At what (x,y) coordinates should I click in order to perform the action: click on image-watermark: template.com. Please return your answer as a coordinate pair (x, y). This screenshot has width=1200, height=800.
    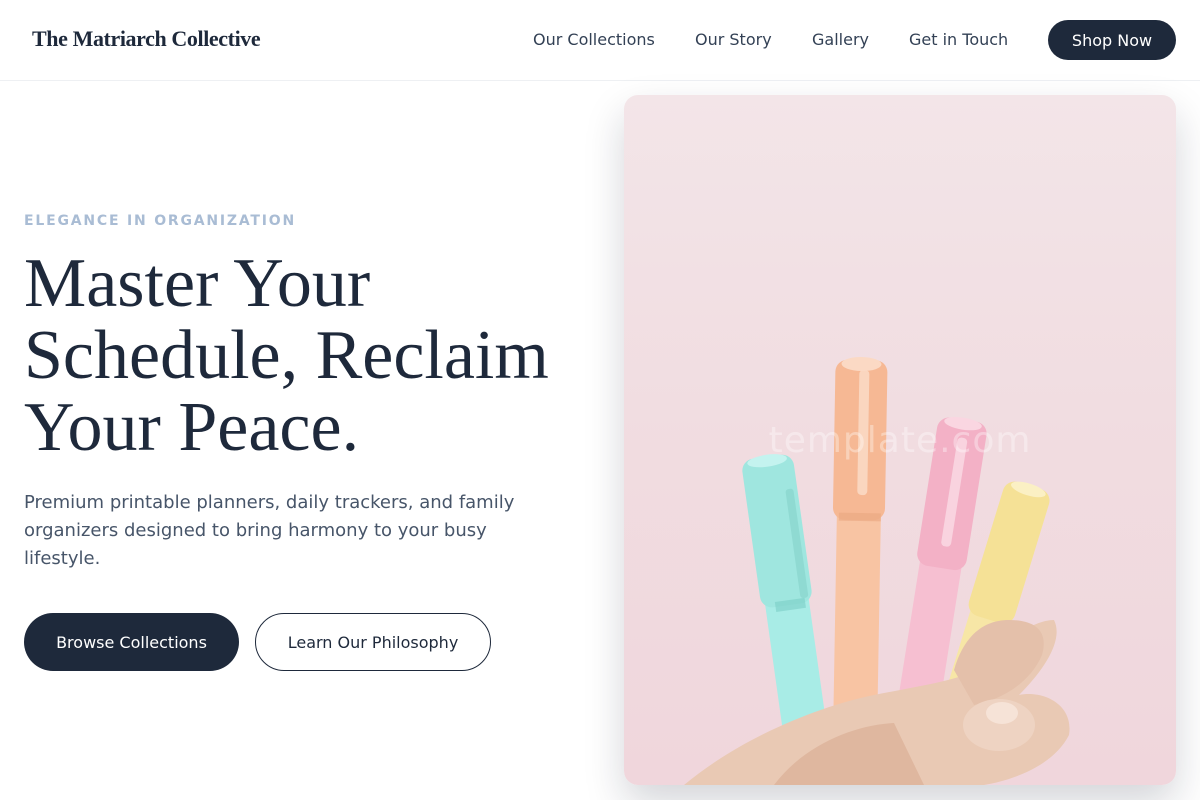
    Looking at the image, I should click on (900, 440).